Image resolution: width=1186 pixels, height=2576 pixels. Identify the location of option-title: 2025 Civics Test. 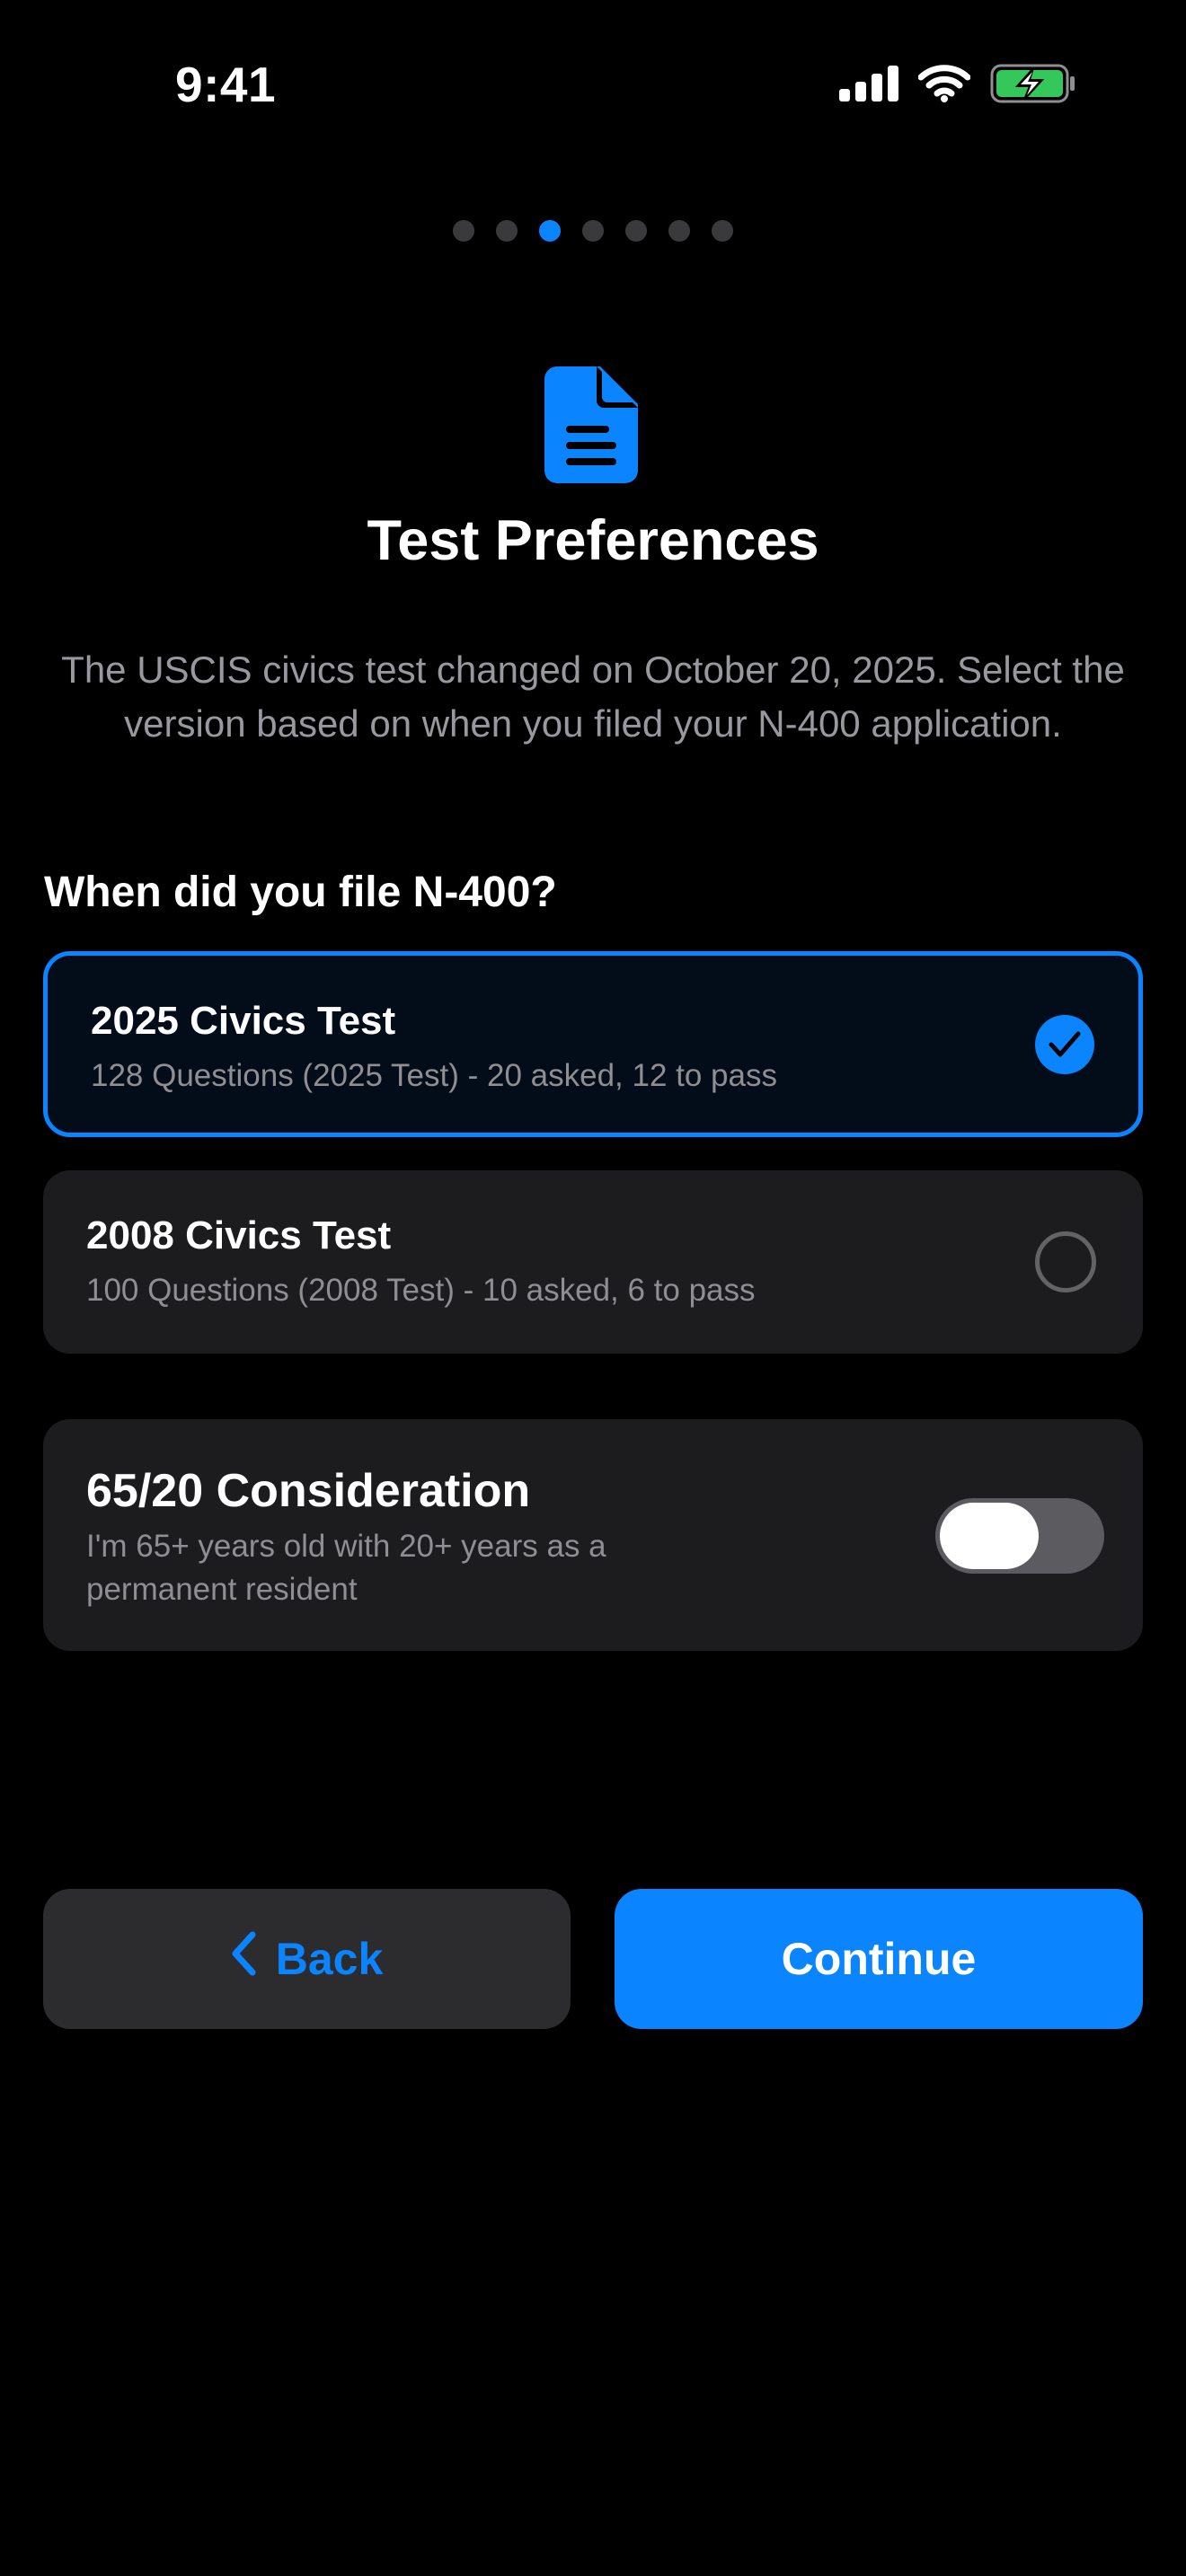
(243, 1021).